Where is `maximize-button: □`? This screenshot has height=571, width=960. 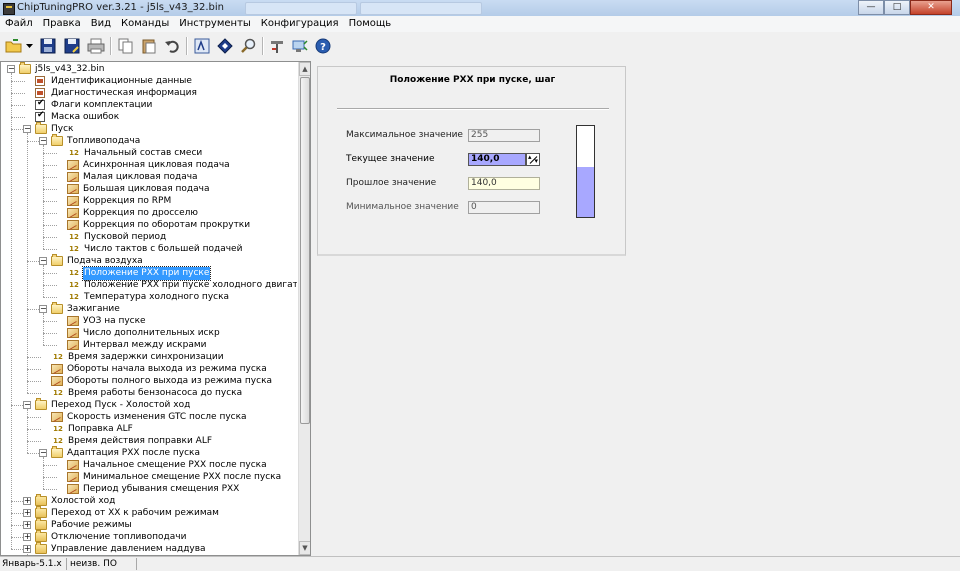 maximize-button: □ is located at coordinates (897, 7).